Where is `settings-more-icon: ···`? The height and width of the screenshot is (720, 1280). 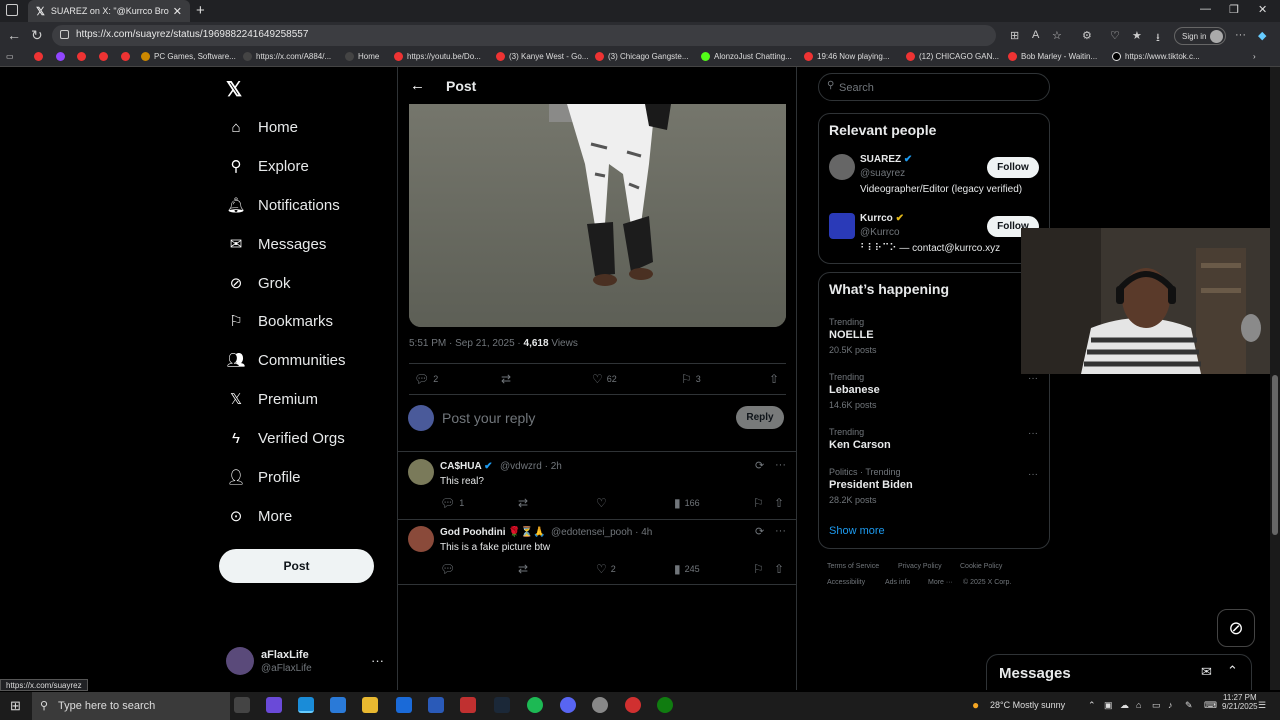
settings-more-icon: ··· is located at coordinates (1240, 35).